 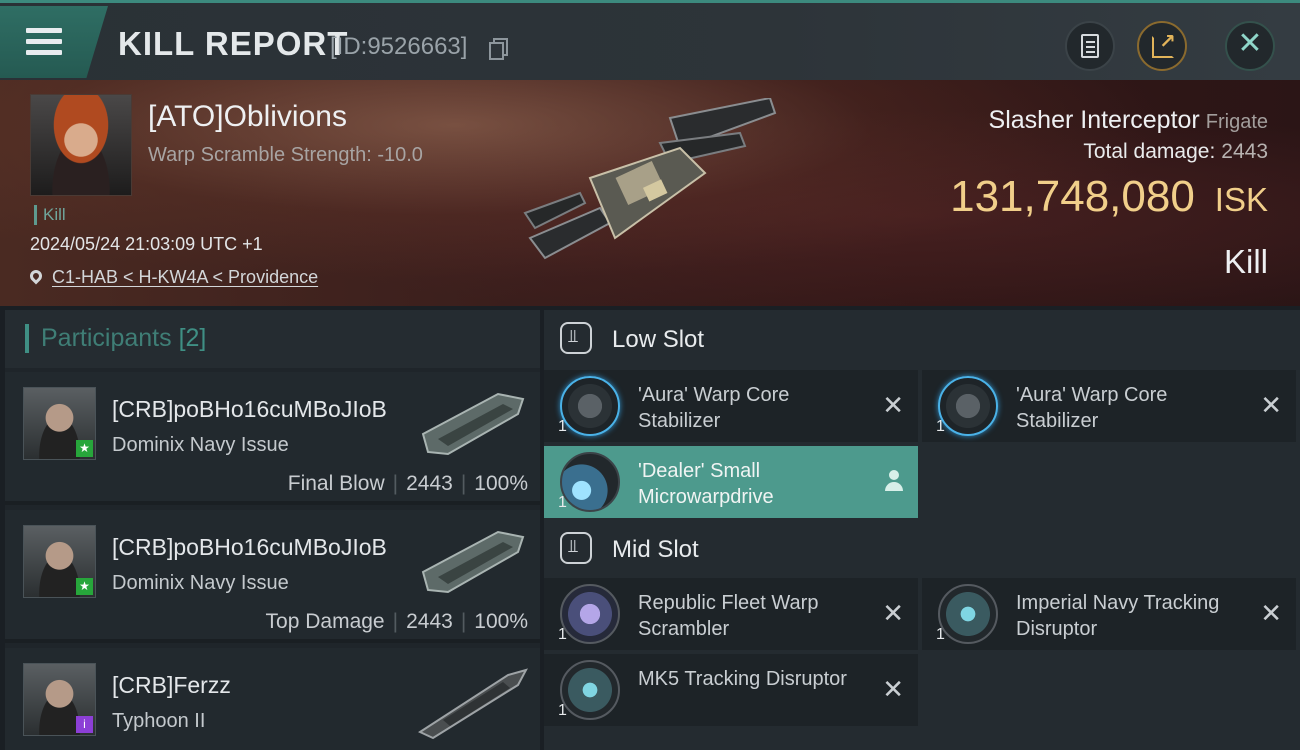 I want to click on victim-subtitle: Warp Scramble Strength: -10.0, so click(x=285, y=155).